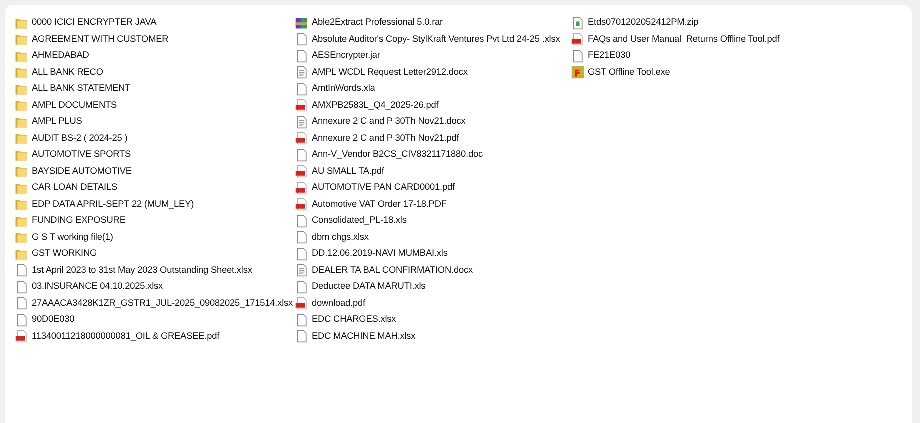 This screenshot has height=423, width=920. I want to click on file-item: Ann-V_Vendor B2CS_CIV8321171880.doc, so click(433, 155).